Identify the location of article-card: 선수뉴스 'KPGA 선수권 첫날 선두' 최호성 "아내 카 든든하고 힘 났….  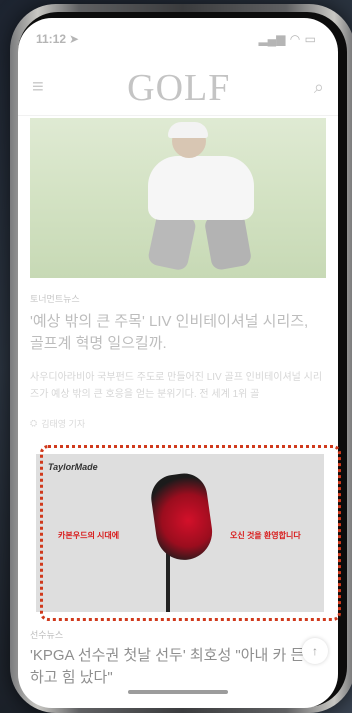
(180, 658).